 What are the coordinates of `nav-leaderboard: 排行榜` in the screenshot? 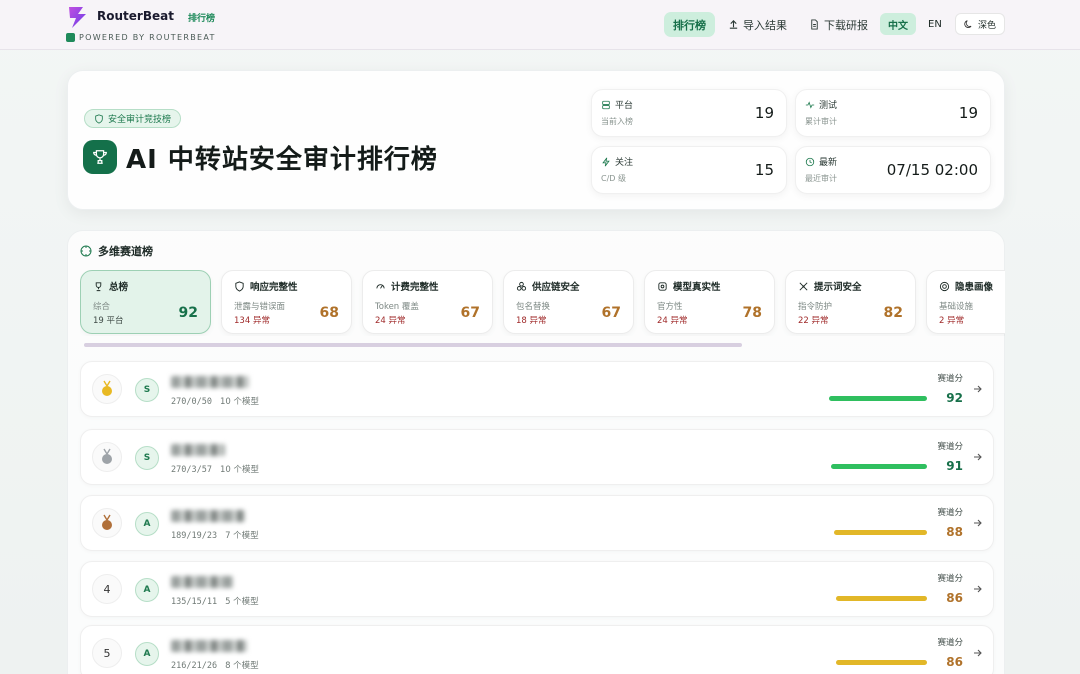 It's located at (689, 24).